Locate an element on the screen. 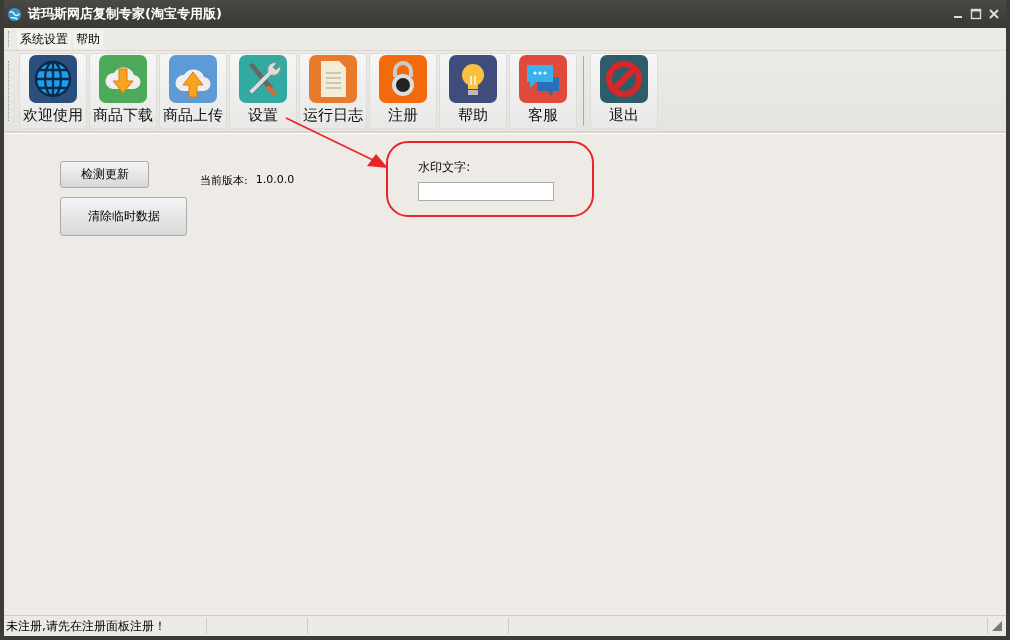 The height and width of the screenshot is (640, 1010). lightbulb-icon is located at coordinates (473, 79).